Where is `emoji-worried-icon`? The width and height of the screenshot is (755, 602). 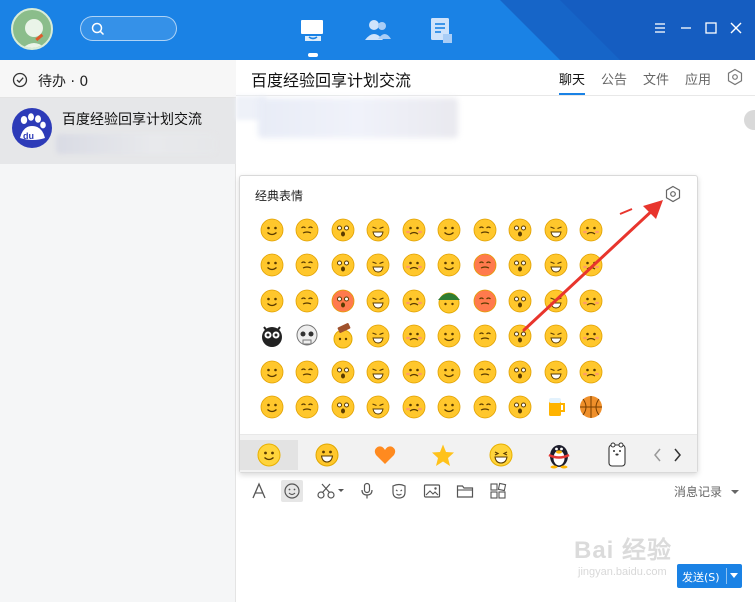 emoji-worried-icon is located at coordinates (450, 266).